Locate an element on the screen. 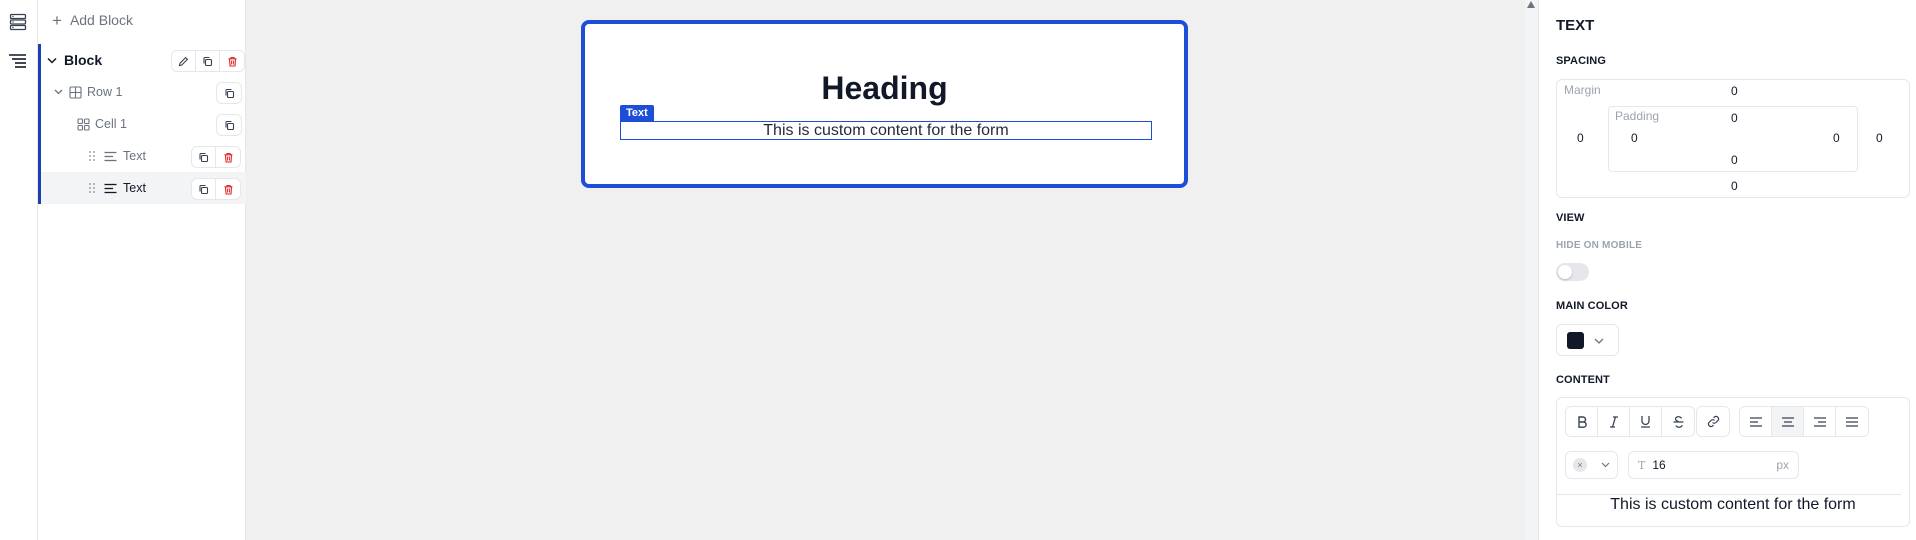 The image size is (1916, 540). link-toolbar is located at coordinates (1713, 421).